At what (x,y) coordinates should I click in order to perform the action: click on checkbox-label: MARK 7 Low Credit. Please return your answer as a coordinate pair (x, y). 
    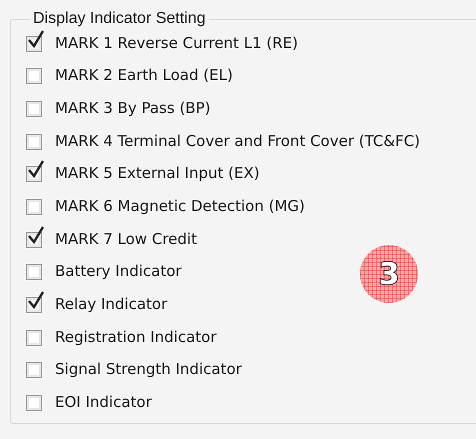
    Looking at the image, I should click on (126, 239).